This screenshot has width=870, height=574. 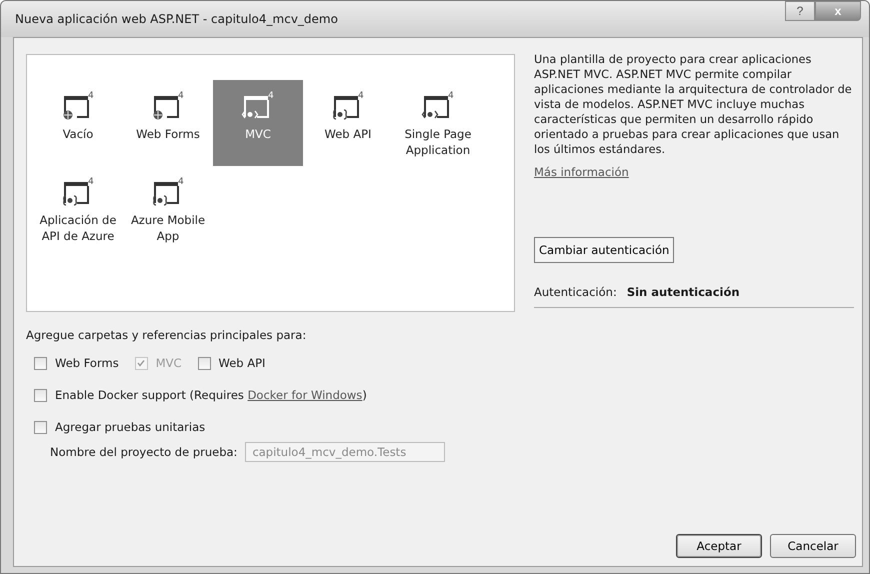 What do you see at coordinates (168, 209) in the screenshot?
I see `template-item: 4 Azure Mobile App` at bounding box center [168, 209].